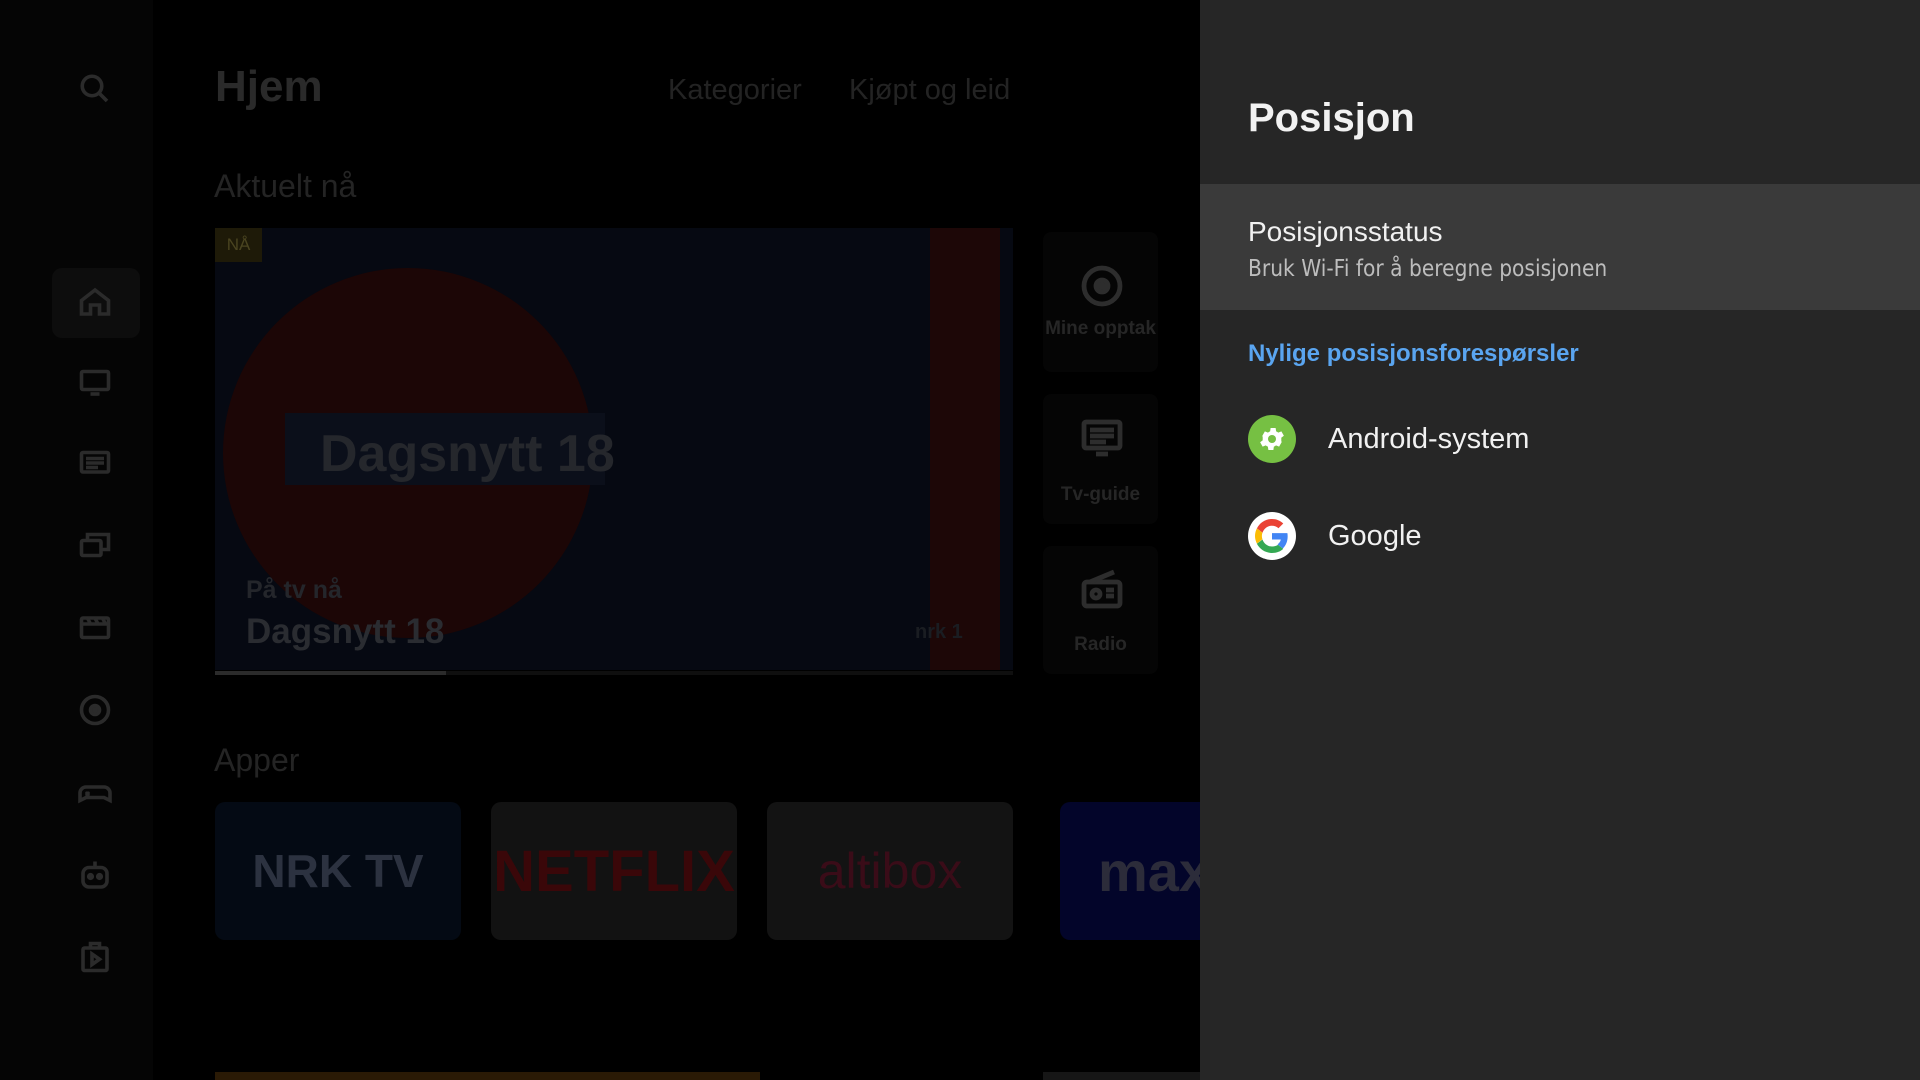 The width and height of the screenshot is (1920, 1080). I want to click on recent-location-requests-header: Nylige posisjonsforespørsler, so click(1413, 353).